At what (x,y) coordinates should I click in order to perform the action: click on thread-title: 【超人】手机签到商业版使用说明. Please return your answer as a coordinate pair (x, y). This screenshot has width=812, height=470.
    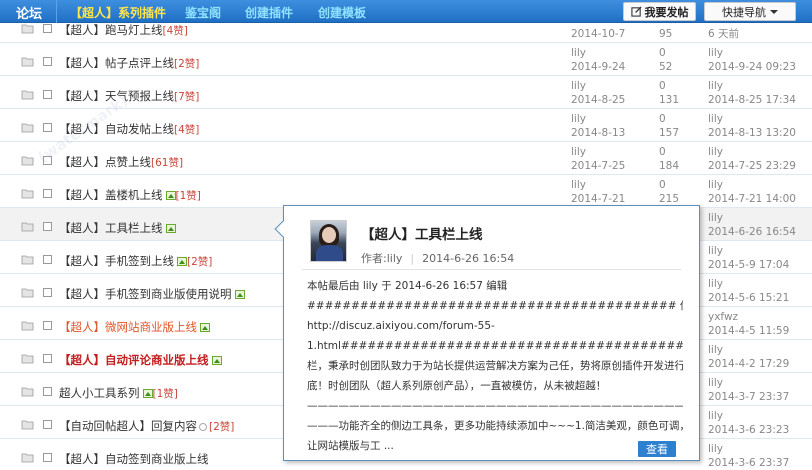
    Looking at the image, I should click on (152, 294).